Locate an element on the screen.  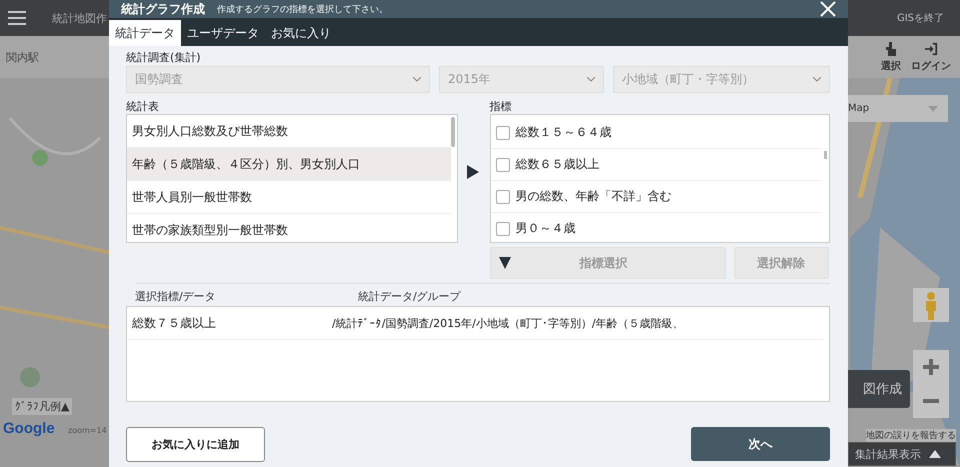
next-button: 次へ is located at coordinates (760, 444).